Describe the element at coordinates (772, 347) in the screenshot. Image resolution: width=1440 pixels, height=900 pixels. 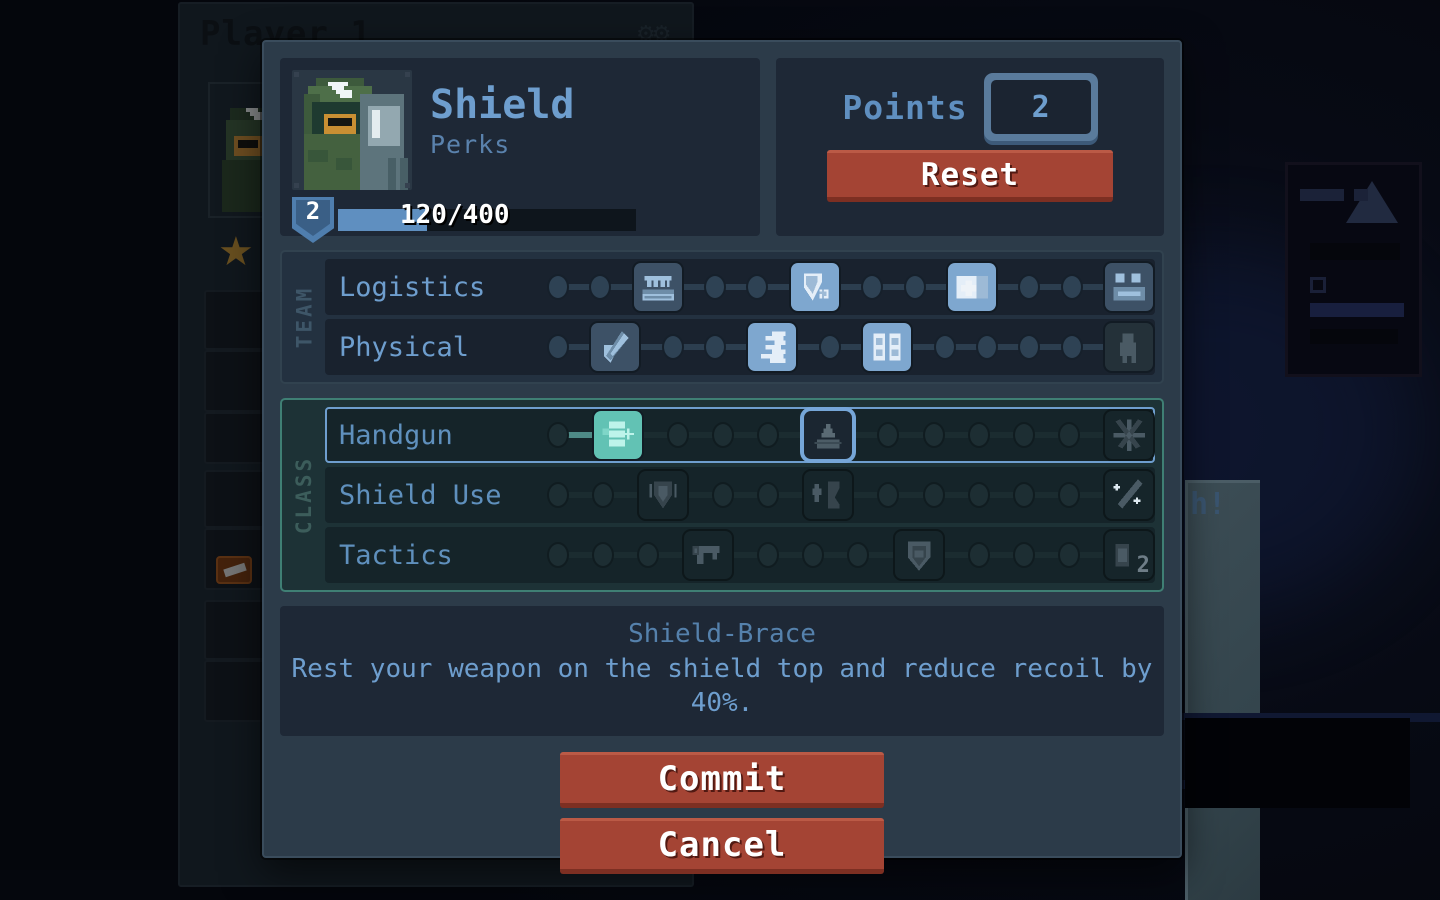
I see `sprint-icon` at that location.